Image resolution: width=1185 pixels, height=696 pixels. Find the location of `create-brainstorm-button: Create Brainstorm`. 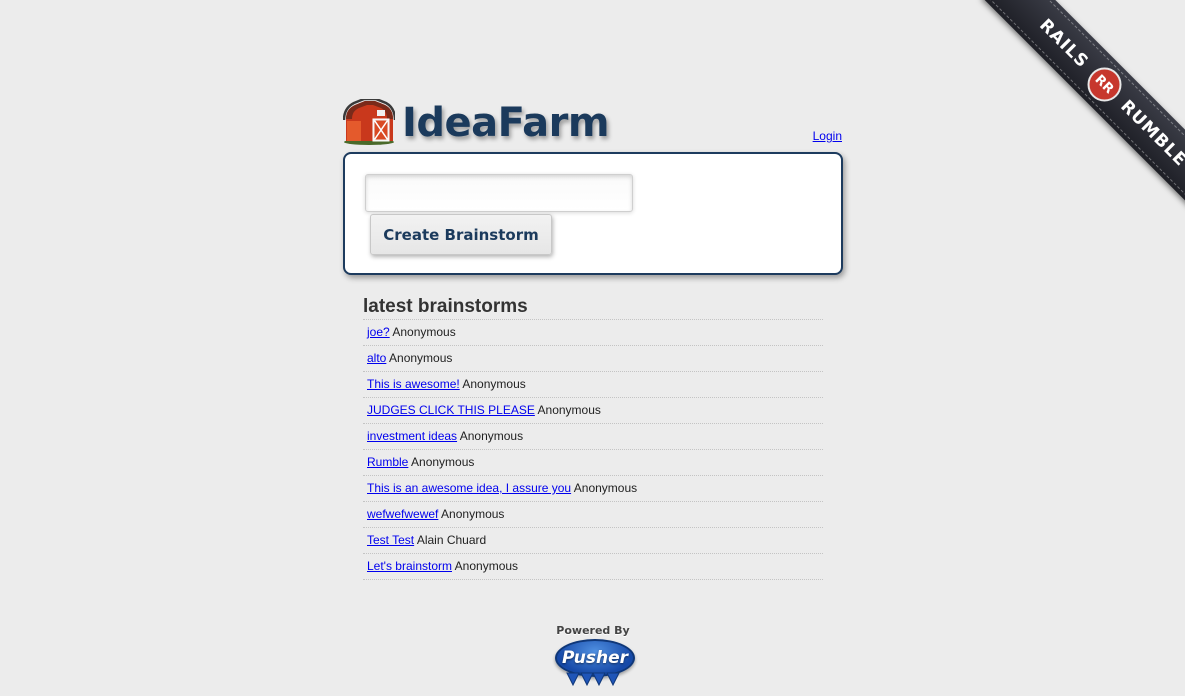

create-brainstorm-button: Create Brainstorm is located at coordinates (461, 234).